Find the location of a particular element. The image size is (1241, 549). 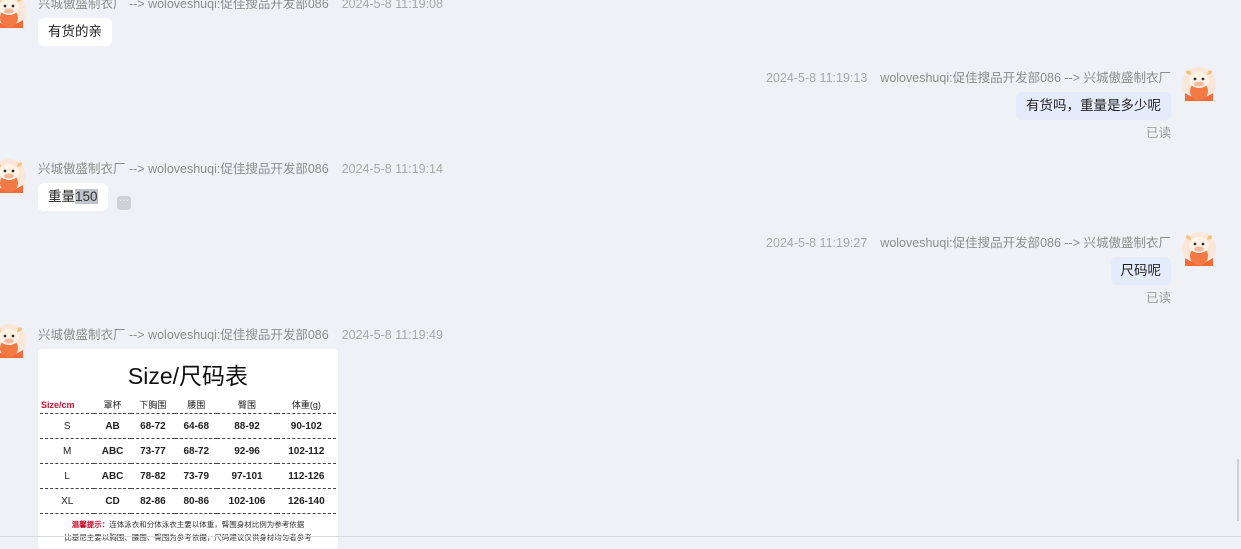

table-cell: 90-102 is located at coordinates (306, 426).